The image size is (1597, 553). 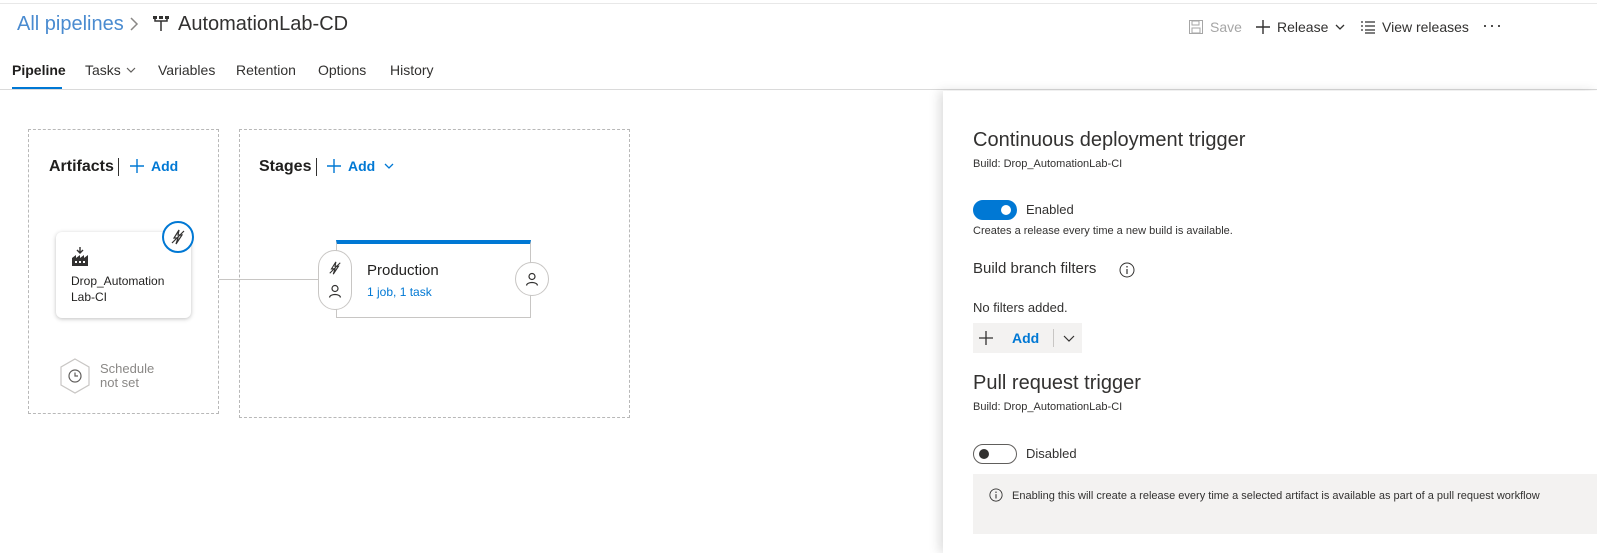 I want to click on build-artifact-icon, so click(x=80, y=257).